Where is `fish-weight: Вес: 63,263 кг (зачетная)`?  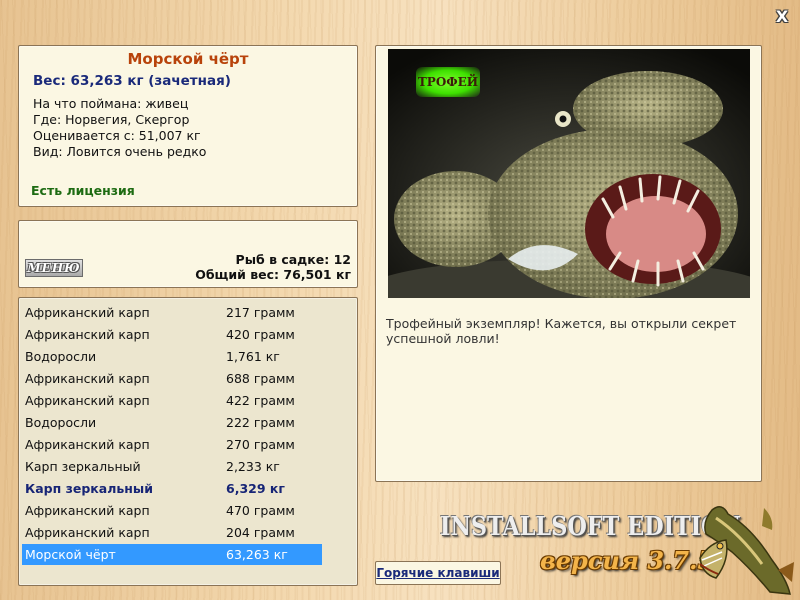
fish-weight: Вес: 63,263 кг (зачетная) is located at coordinates (132, 81).